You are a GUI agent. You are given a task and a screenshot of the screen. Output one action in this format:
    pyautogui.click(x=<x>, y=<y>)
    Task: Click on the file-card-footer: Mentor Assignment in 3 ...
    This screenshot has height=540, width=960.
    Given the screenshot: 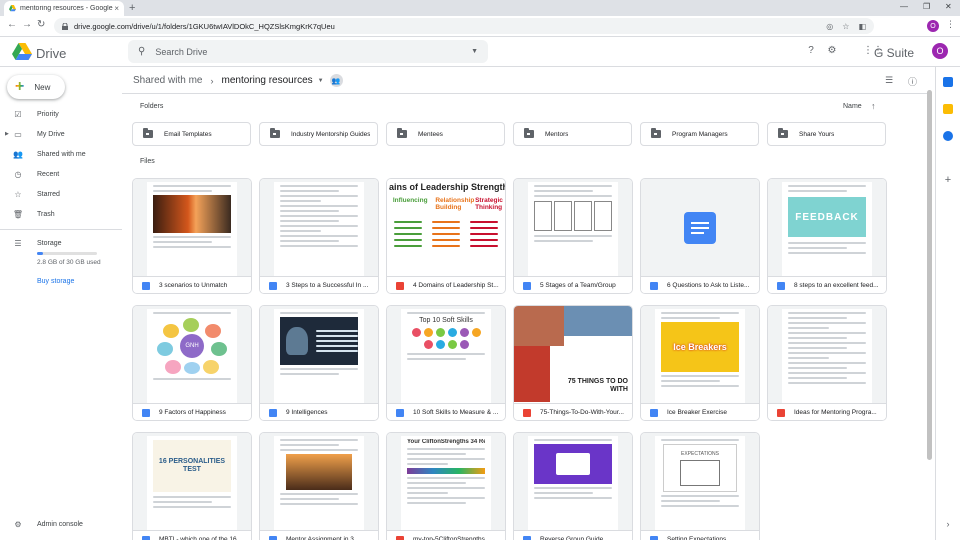 What is the action you would take?
    pyautogui.click(x=319, y=535)
    